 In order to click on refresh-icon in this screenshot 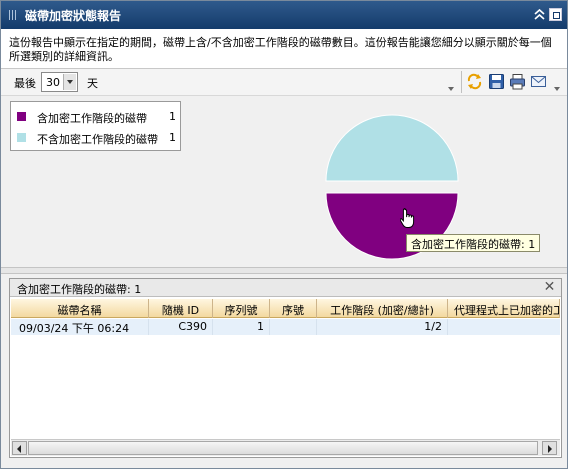, I will do `click(474, 81)`.